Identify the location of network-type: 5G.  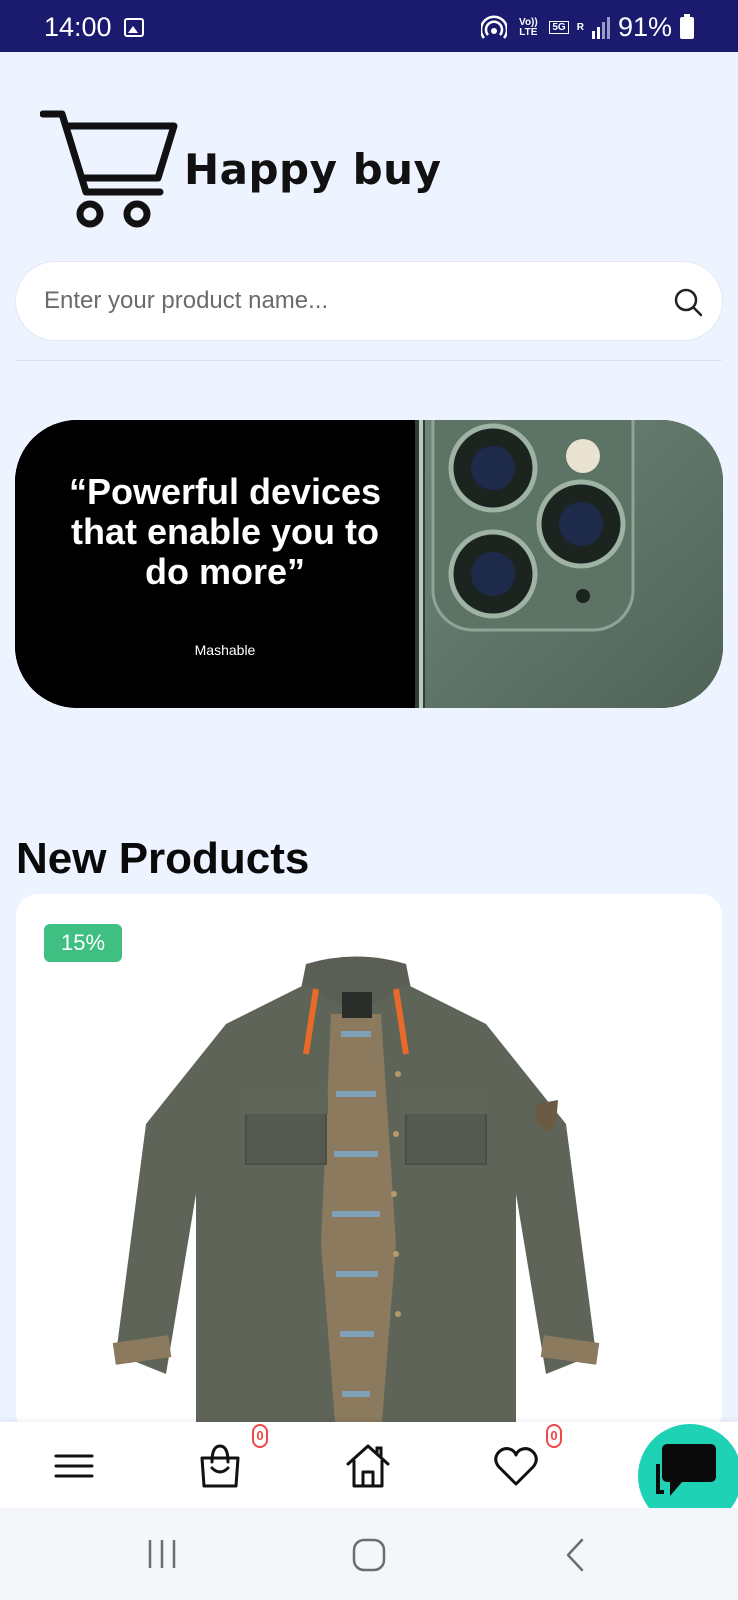
(559, 27).